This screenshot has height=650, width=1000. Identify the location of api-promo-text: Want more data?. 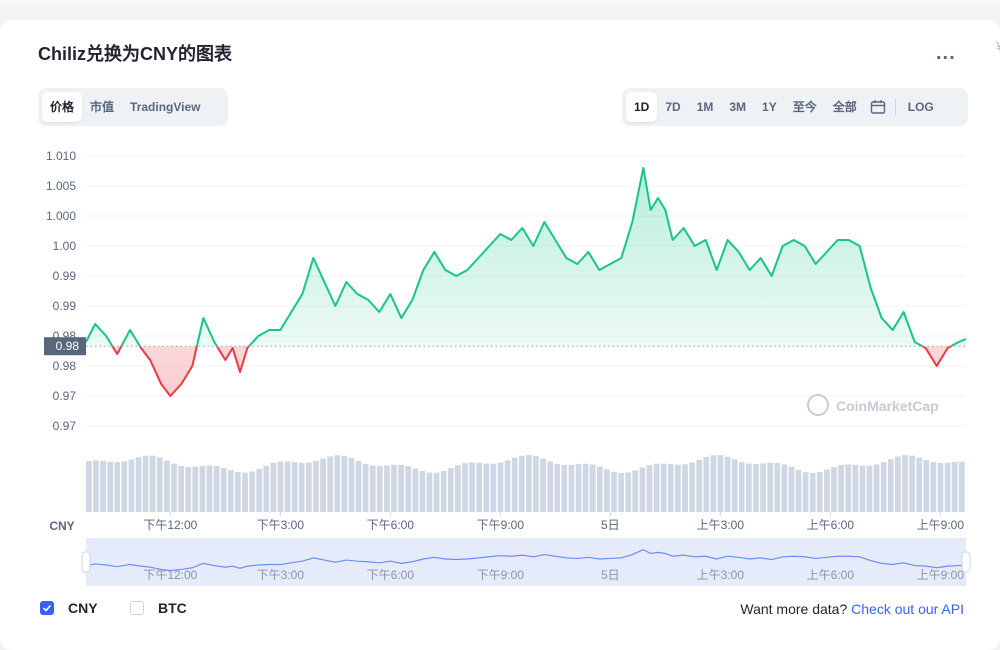
(794, 609).